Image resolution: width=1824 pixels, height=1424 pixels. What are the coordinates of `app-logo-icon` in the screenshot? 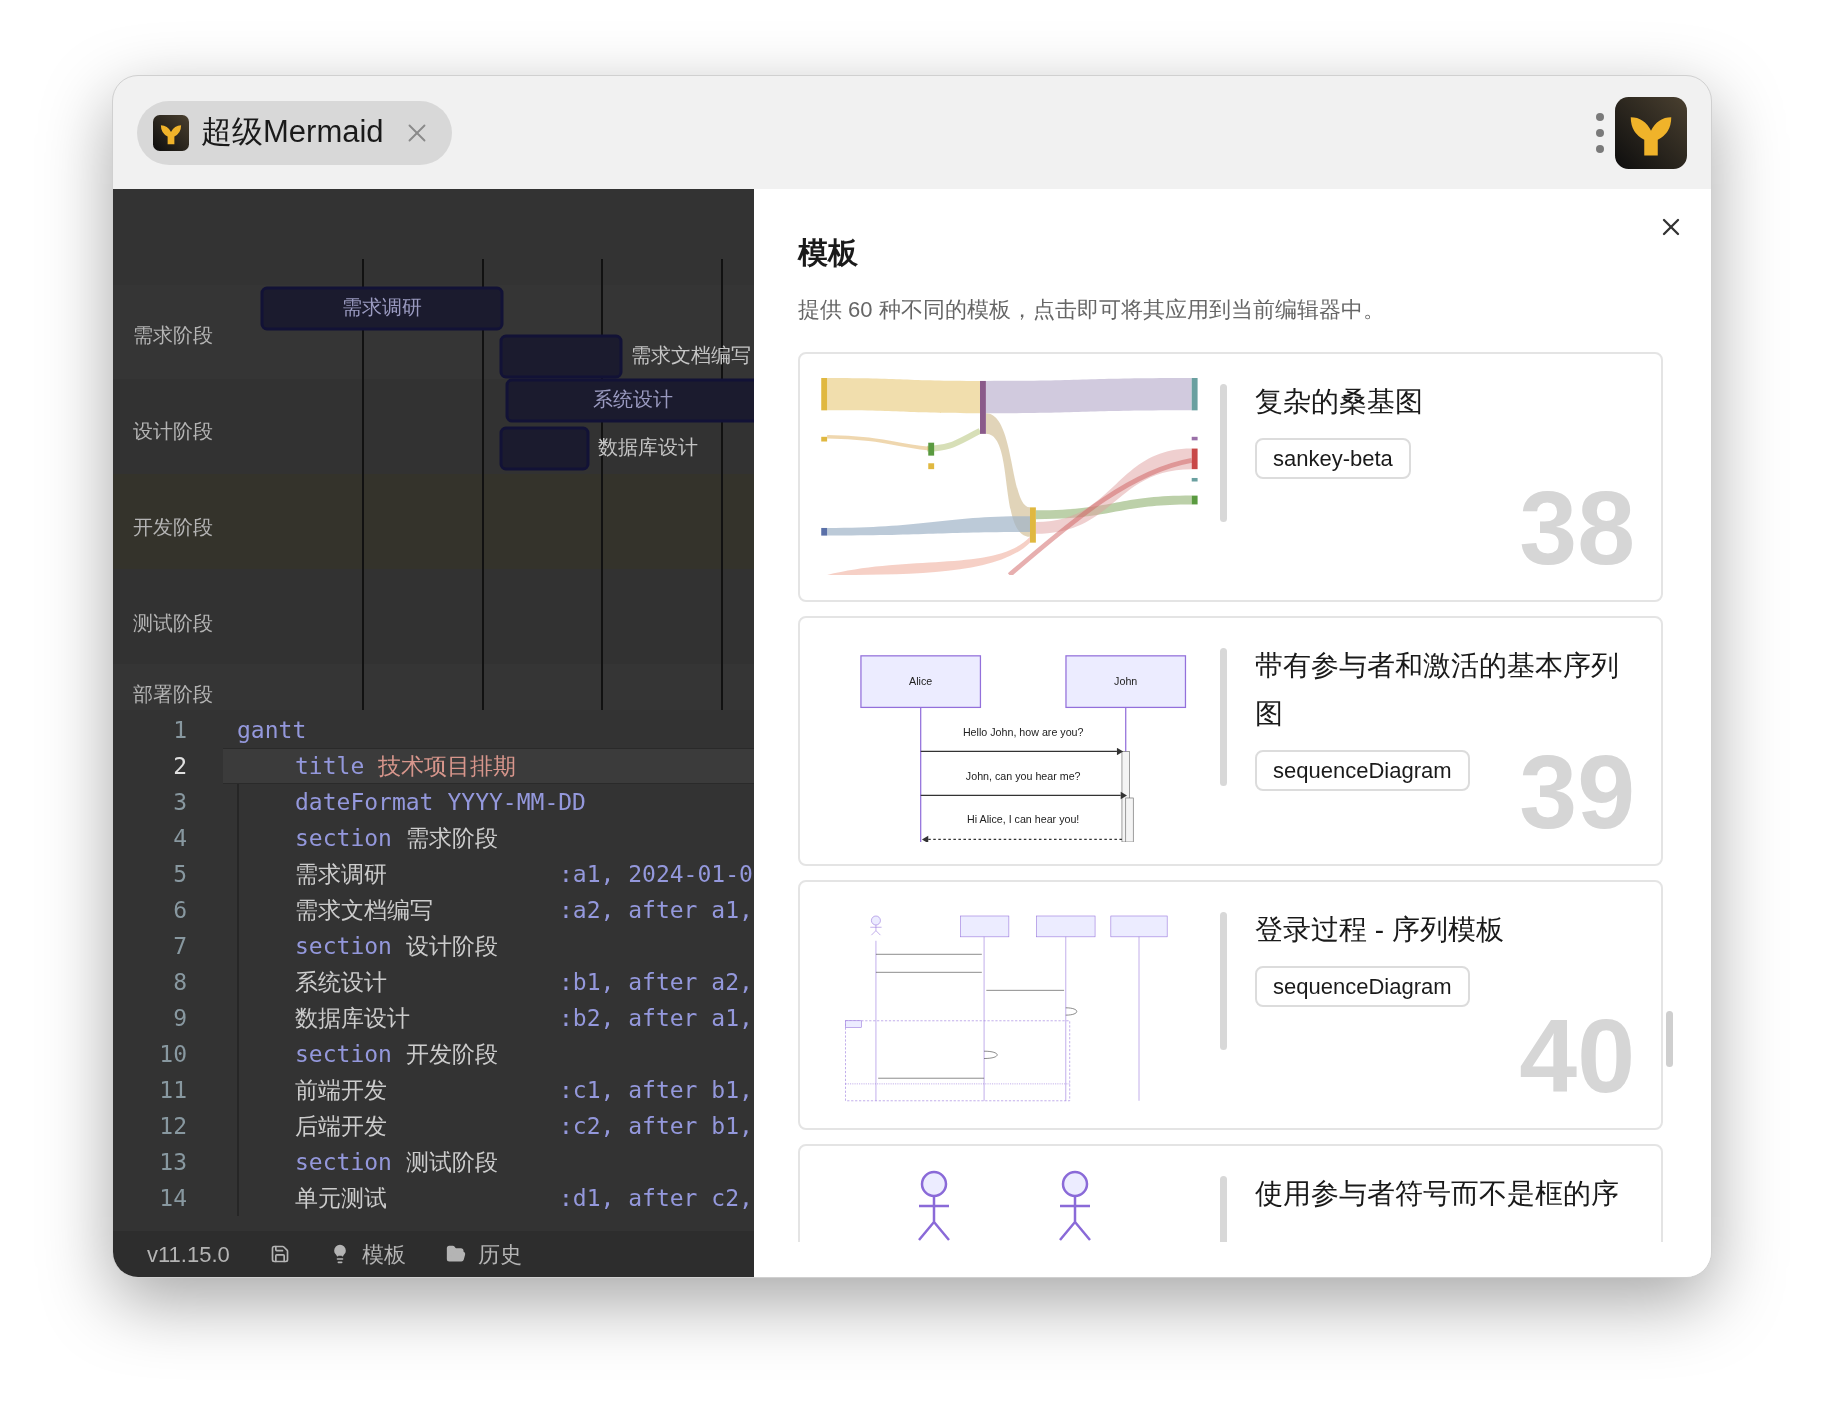 It's located at (171, 132).